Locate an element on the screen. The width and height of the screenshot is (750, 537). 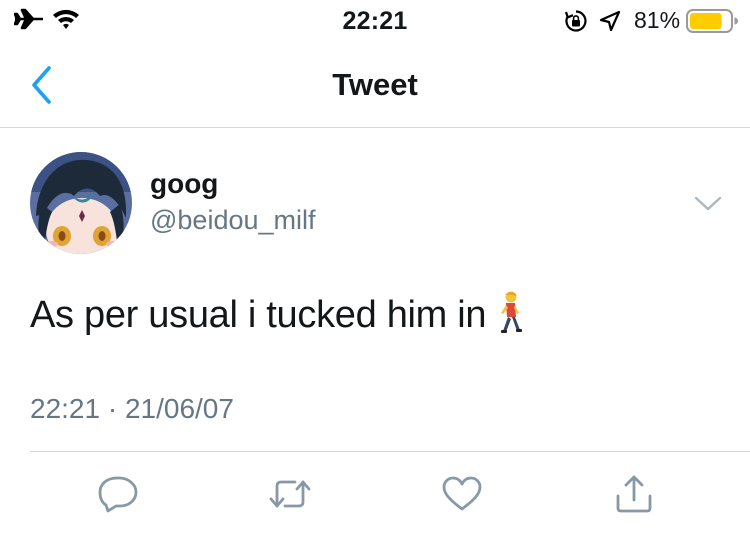
like-button is located at coordinates (462, 494).